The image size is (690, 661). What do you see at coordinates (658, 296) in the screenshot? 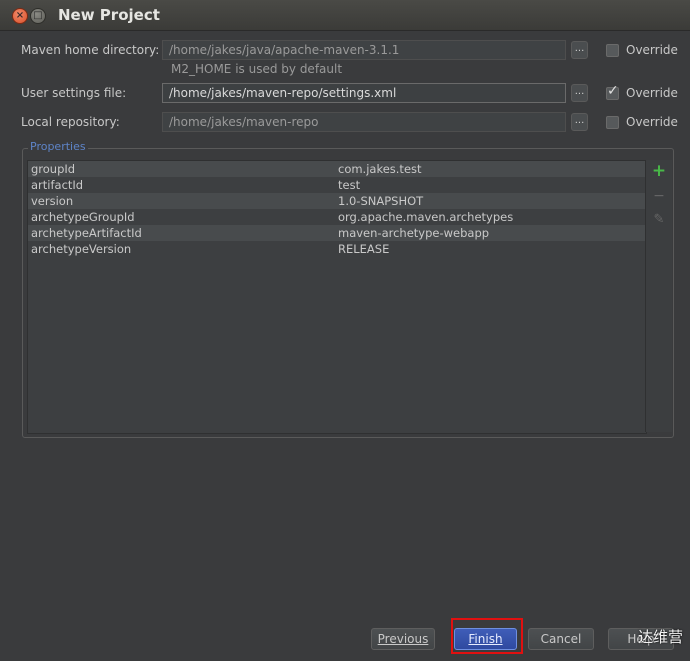
I see `properties-toolbar: + − ✎` at bounding box center [658, 296].